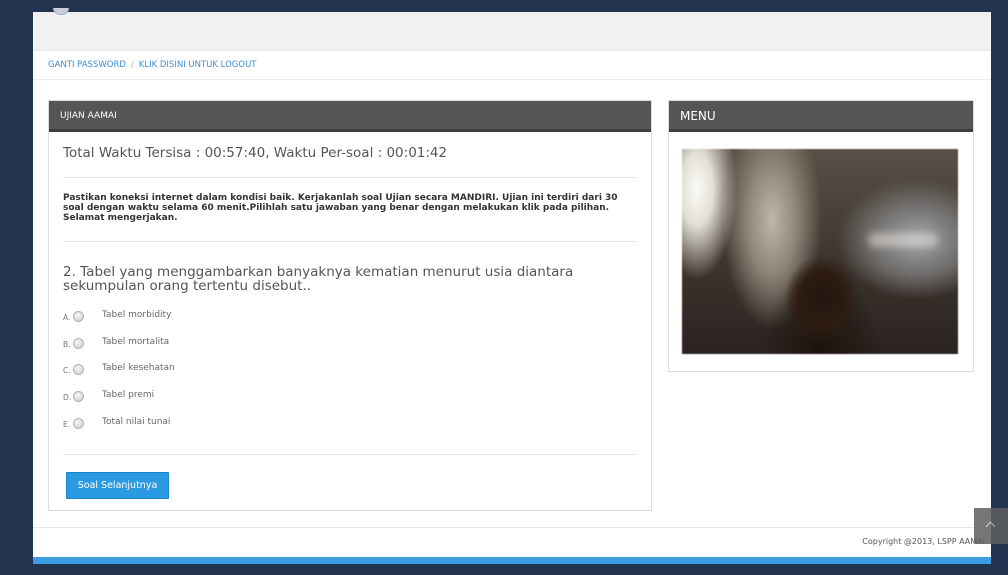 The image size is (1008, 575). Describe the element at coordinates (137, 315) in the screenshot. I see `option-label: Tabel morbidity` at that location.